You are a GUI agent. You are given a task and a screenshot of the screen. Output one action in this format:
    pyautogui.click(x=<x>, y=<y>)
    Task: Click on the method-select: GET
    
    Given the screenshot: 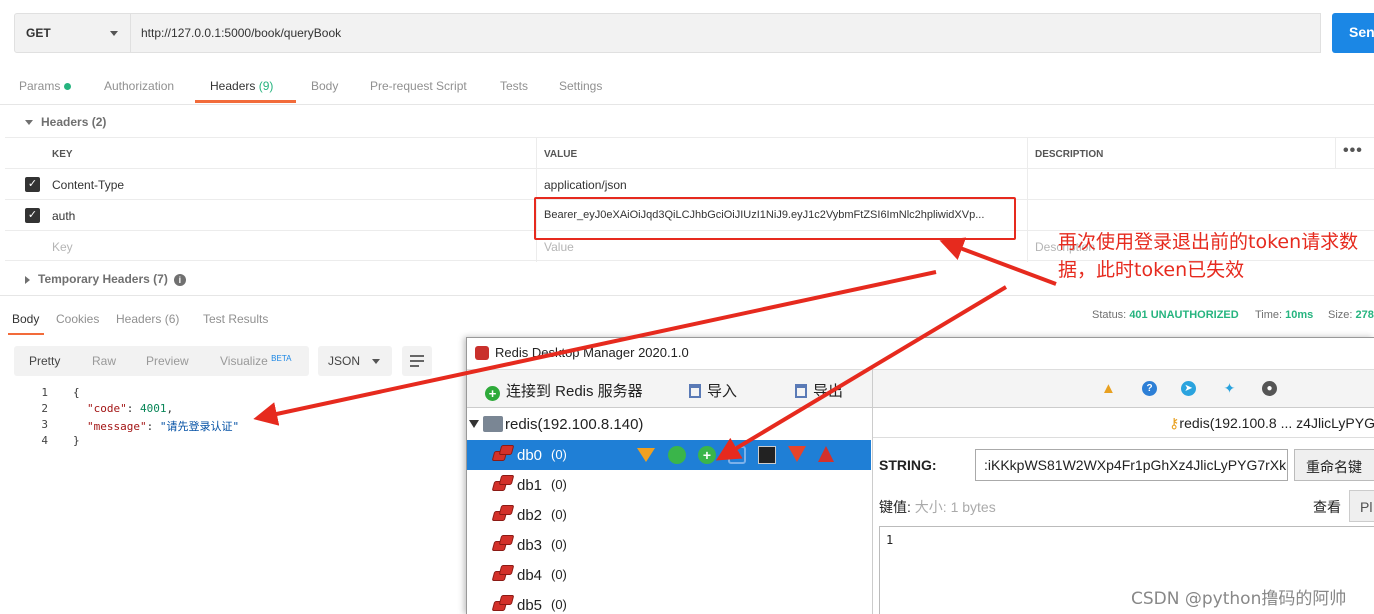 What is the action you would take?
    pyautogui.click(x=72, y=33)
    